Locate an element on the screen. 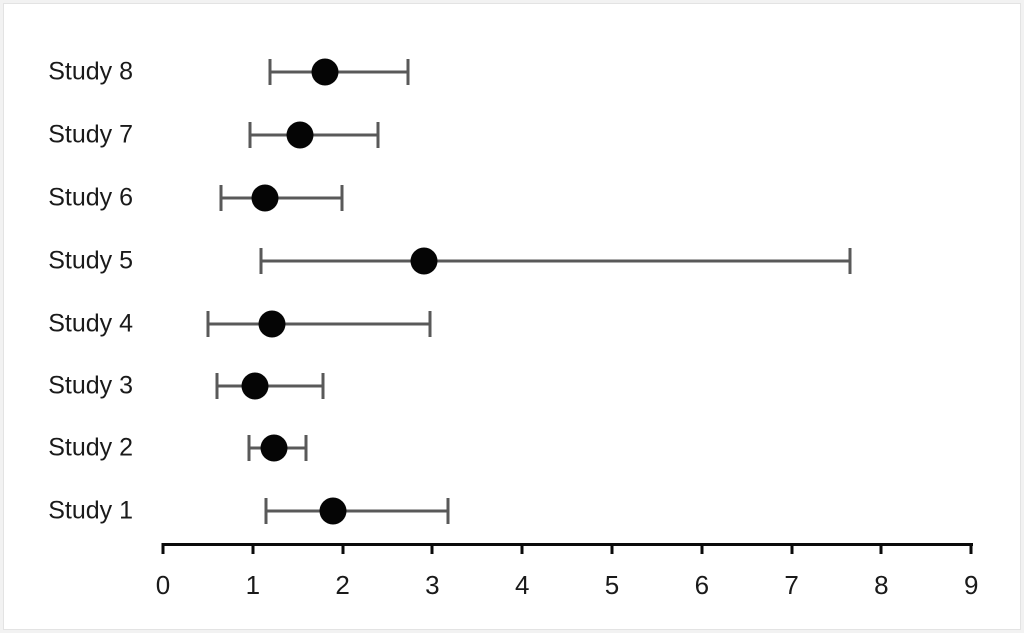  x-axis-tick-label: 8 is located at coordinates (881, 585).